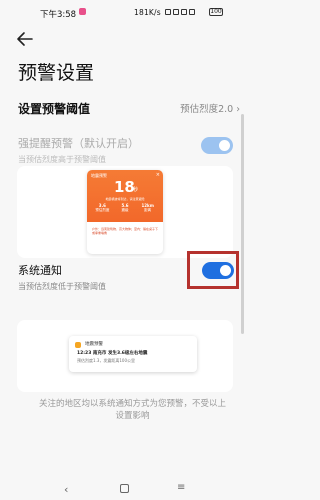 The width and height of the screenshot is (320, 500). I want to click on alarm-icon, so click(168, 12).